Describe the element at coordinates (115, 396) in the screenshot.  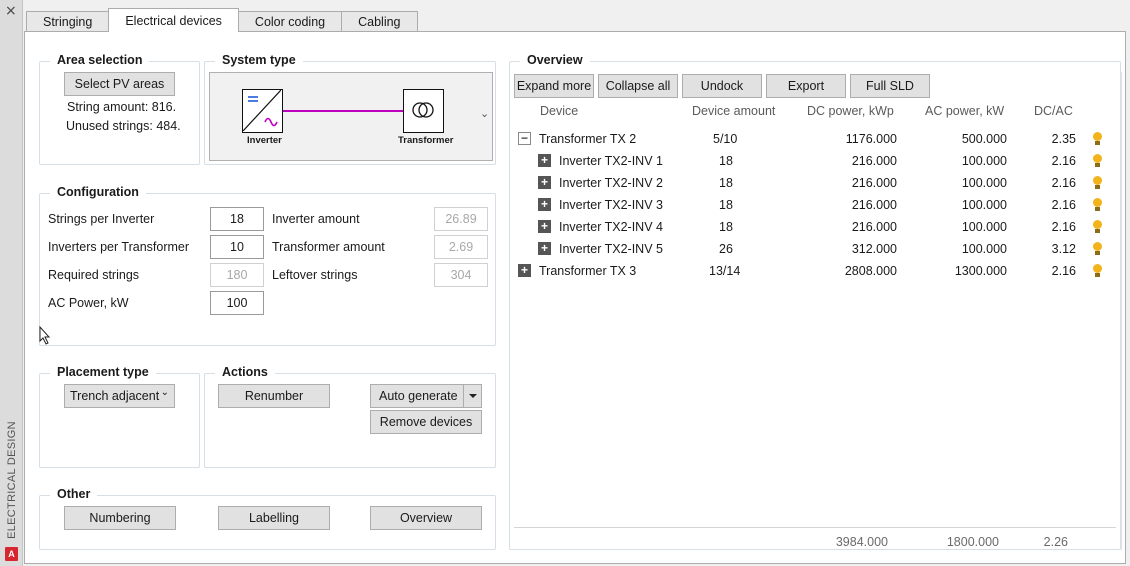
I see `placement-type-value: Trench adjacent` at that location.